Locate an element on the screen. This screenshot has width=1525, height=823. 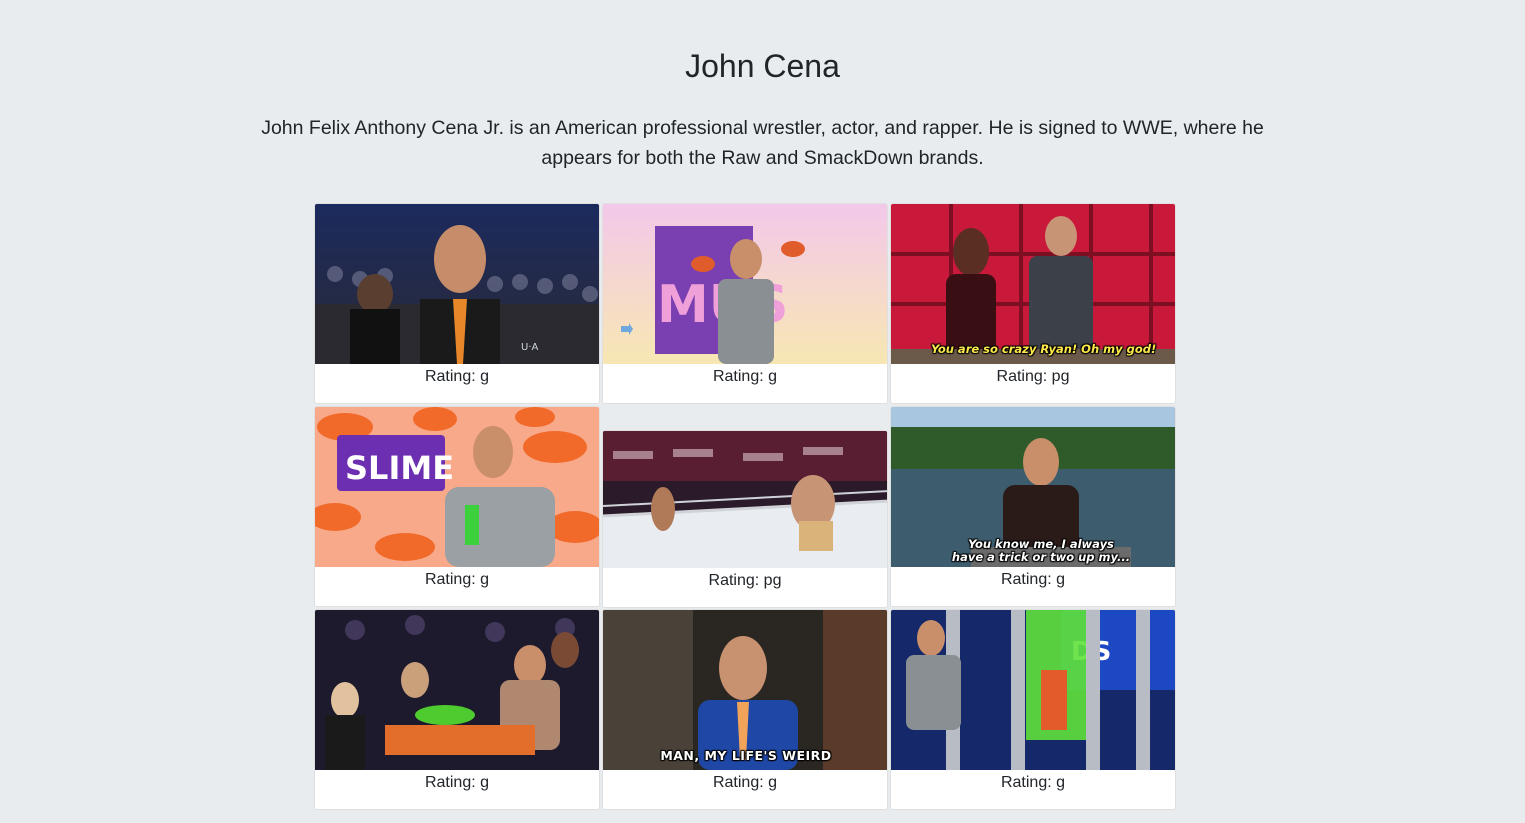
gif-card: MUS Rating: g is located at coordinates (745, 303).